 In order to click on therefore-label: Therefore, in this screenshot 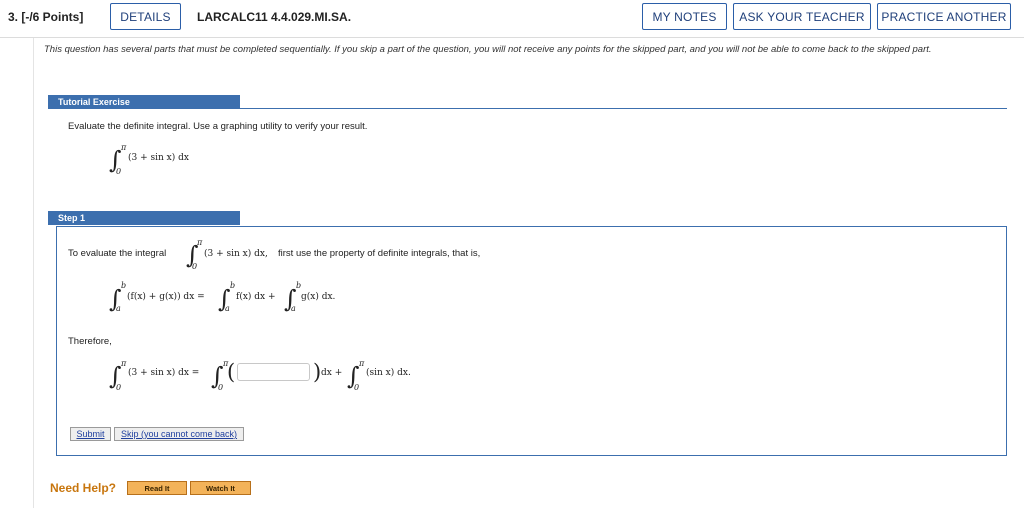, I will do `click(90, 341)`.